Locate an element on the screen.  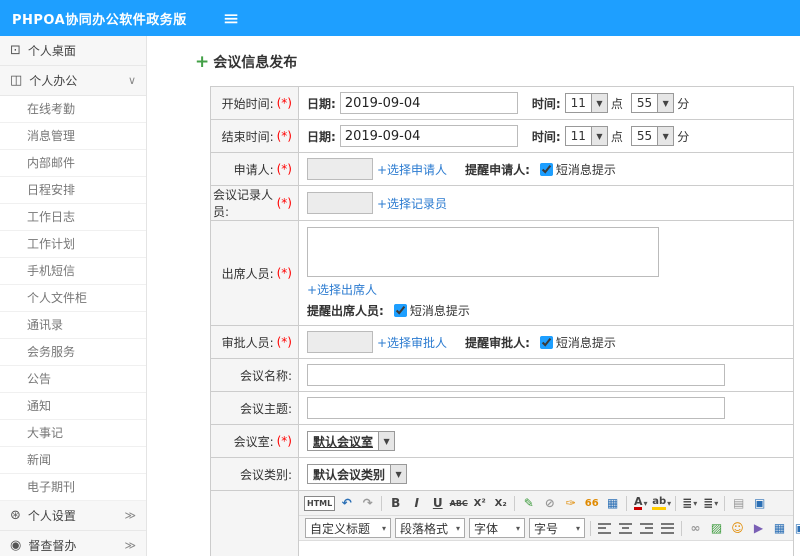
editor-content is located at coordinates (546, 548).